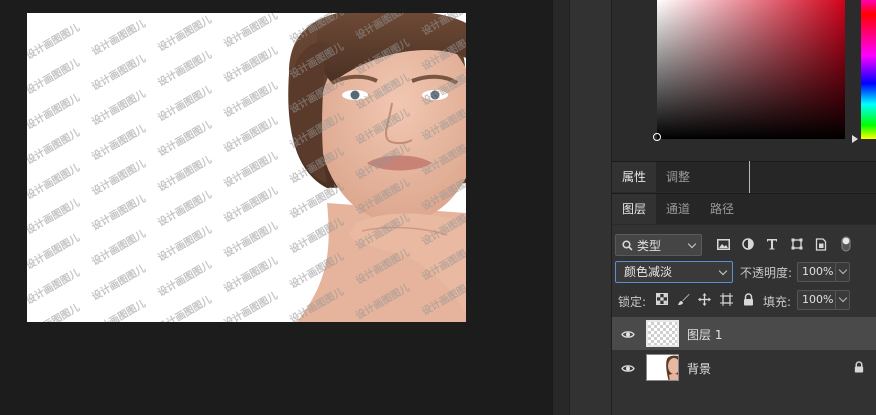  Describe the element at coordinates (817, 272) in the screenshot. I see `opacity-input: 100%` at that location.